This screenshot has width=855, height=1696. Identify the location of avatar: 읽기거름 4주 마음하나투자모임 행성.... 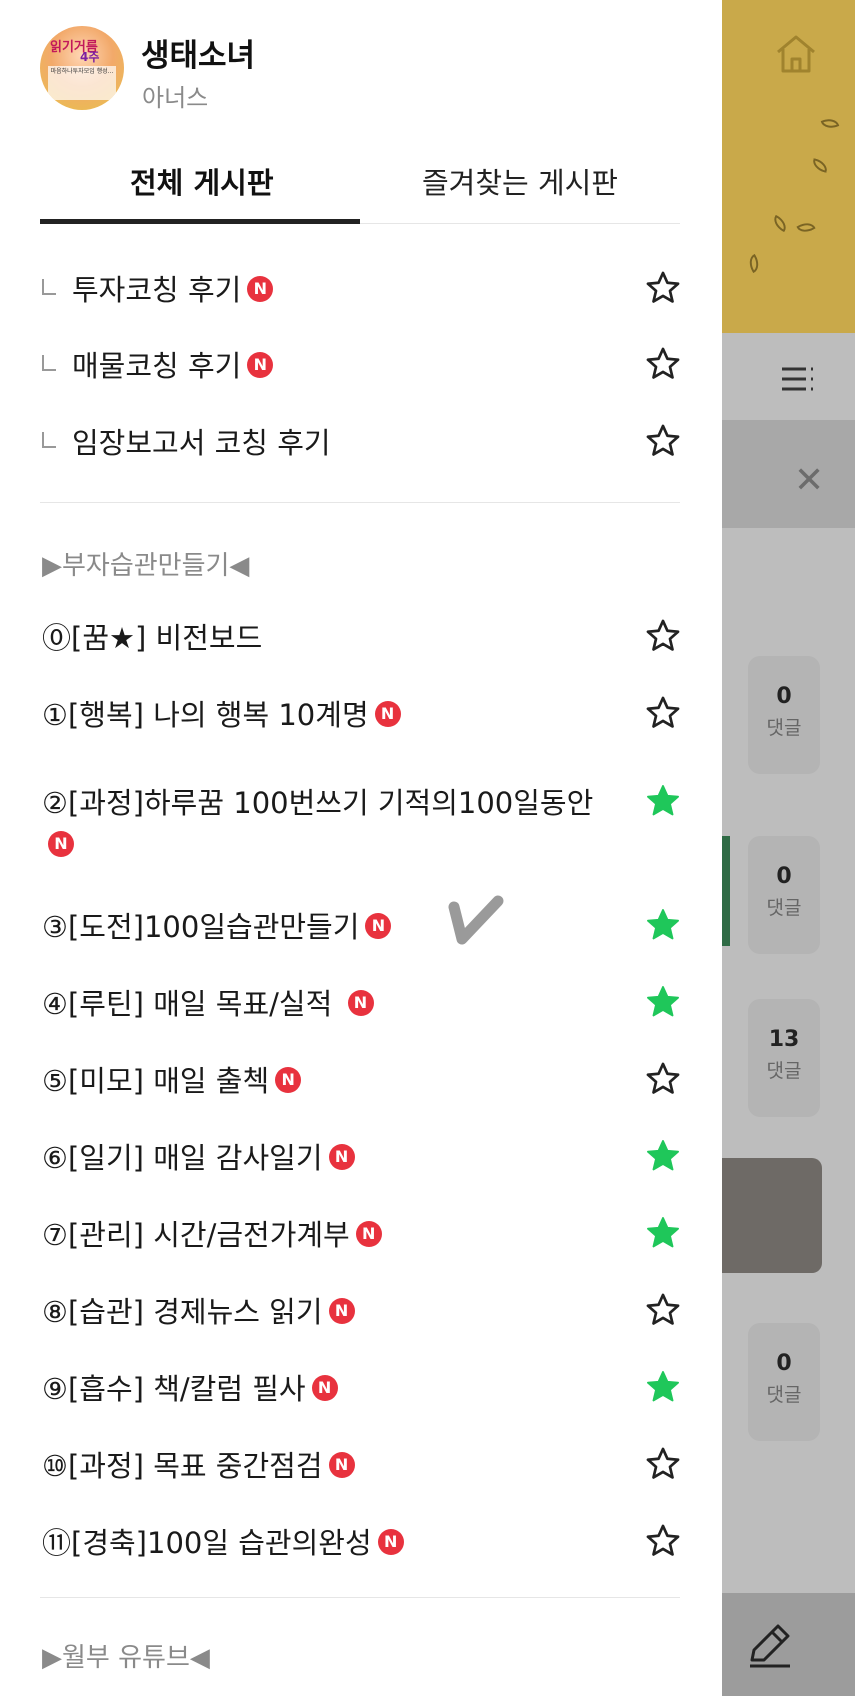
(82, 68).